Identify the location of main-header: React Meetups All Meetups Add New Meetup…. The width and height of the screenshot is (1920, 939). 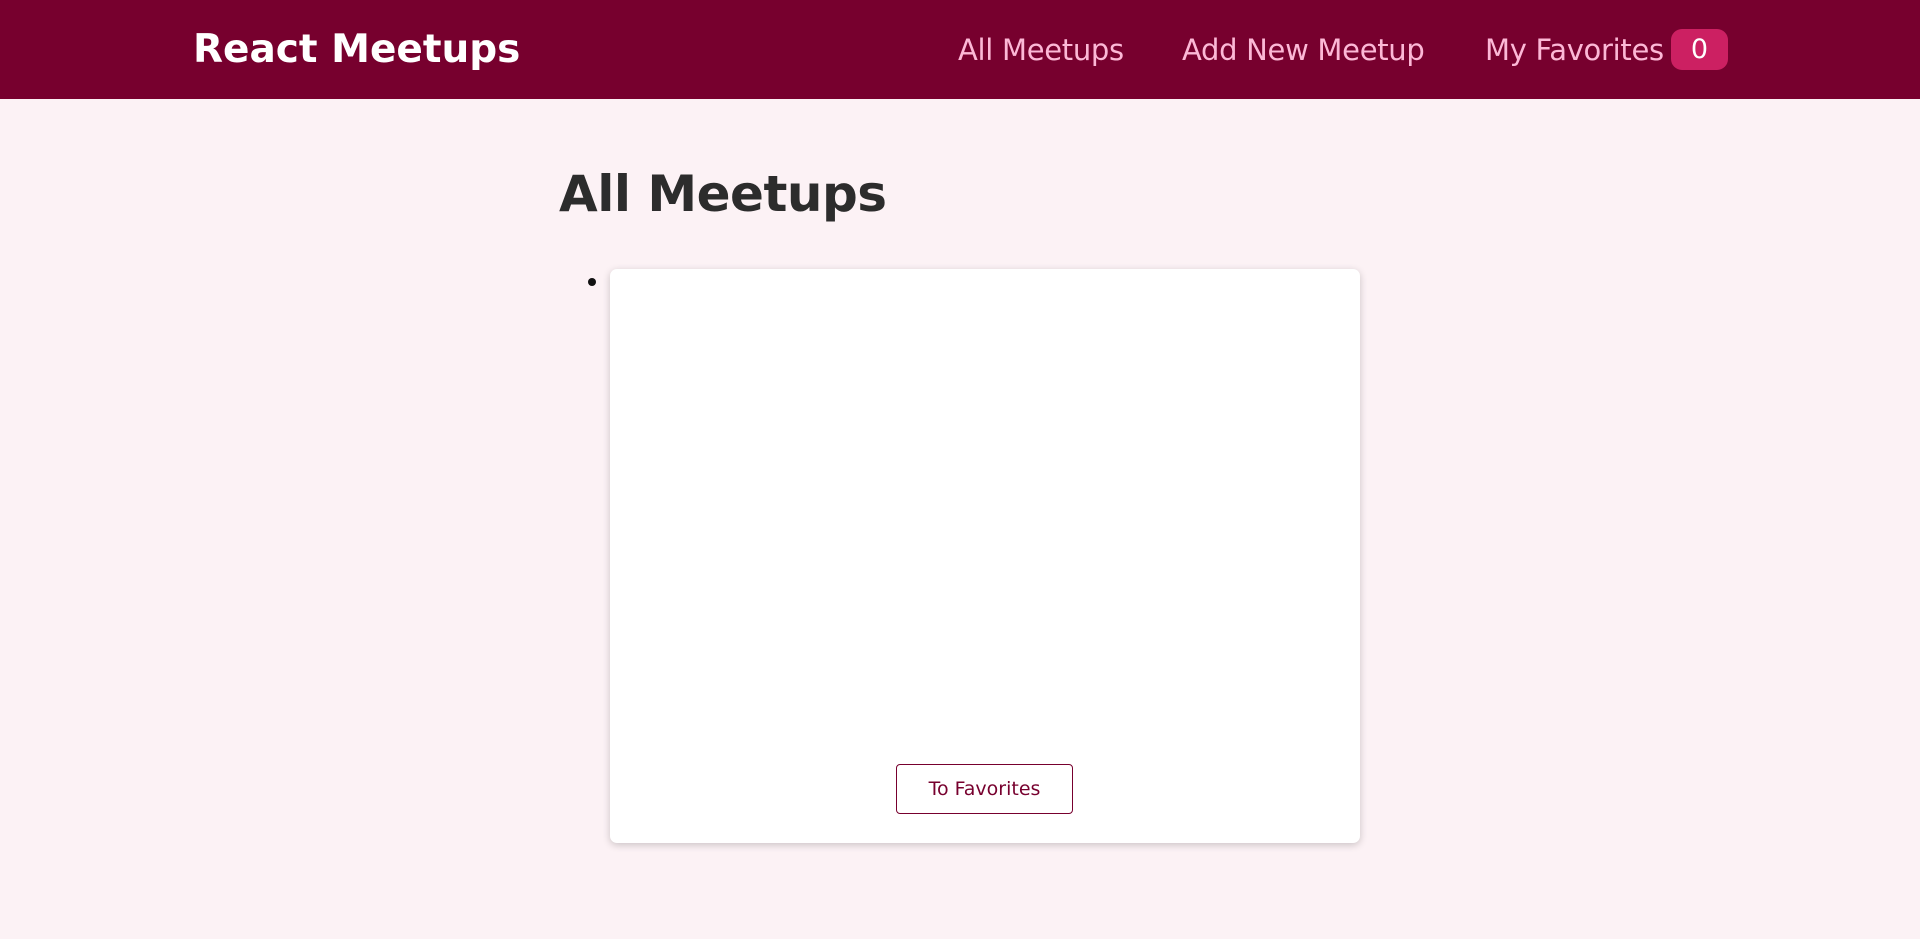
(960, 49).